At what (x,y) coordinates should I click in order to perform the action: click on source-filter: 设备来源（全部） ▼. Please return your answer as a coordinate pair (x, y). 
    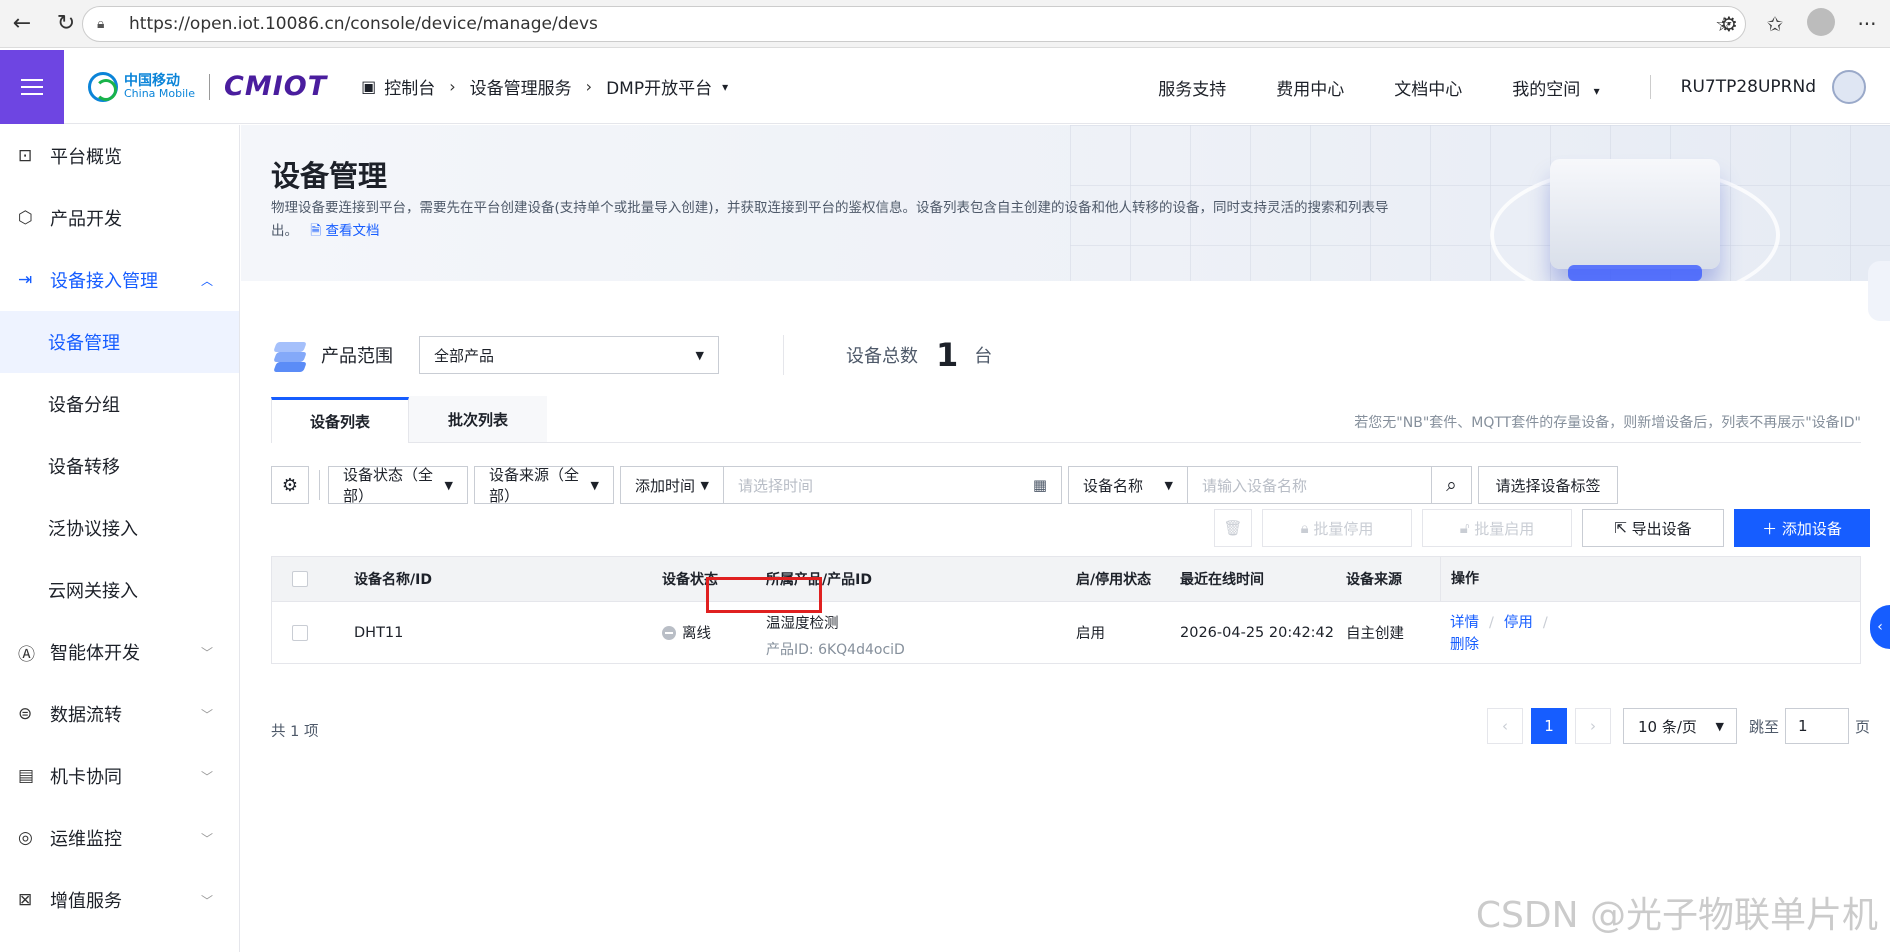
    Looking at the image, I should click on (544, 485).